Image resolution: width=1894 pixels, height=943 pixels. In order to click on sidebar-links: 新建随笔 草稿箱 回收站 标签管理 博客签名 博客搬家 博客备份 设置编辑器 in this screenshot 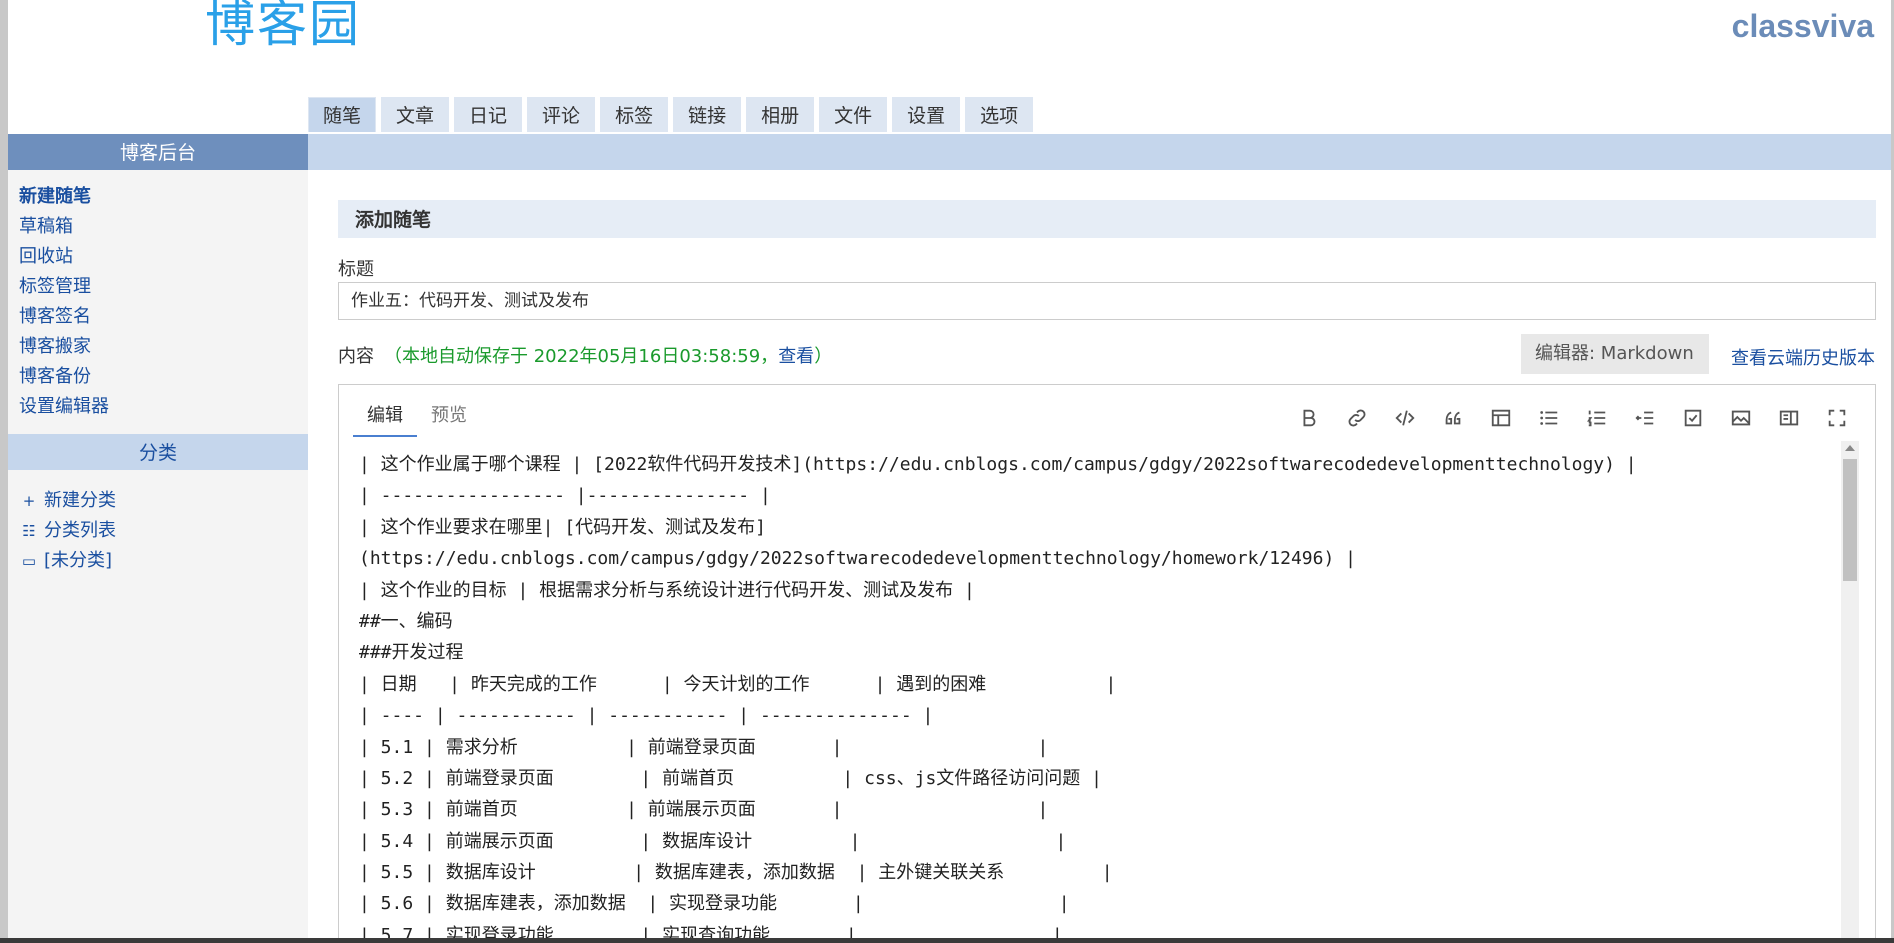, I will do `click(158, 296)`.